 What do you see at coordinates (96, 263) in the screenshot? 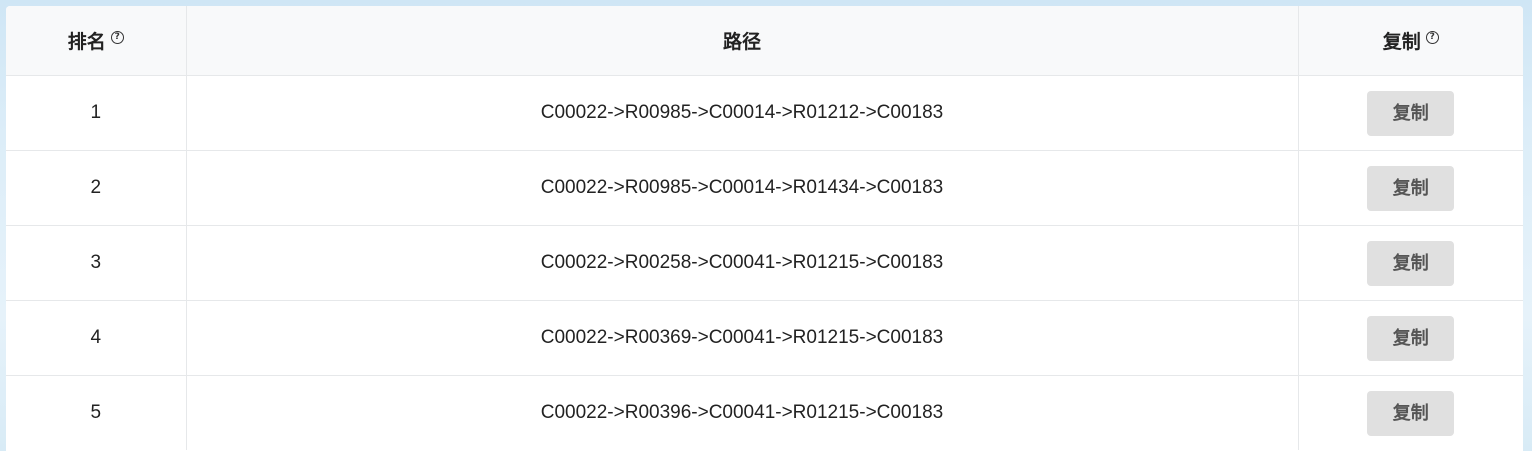
I see `rank-cell: 3` at bounding box center [96, 263].